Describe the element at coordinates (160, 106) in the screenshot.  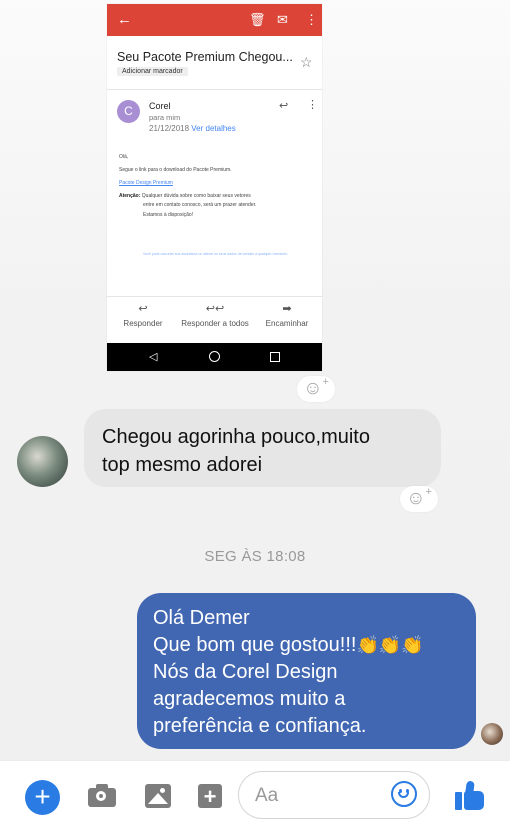
I see `sender-name: Corel` at that location.